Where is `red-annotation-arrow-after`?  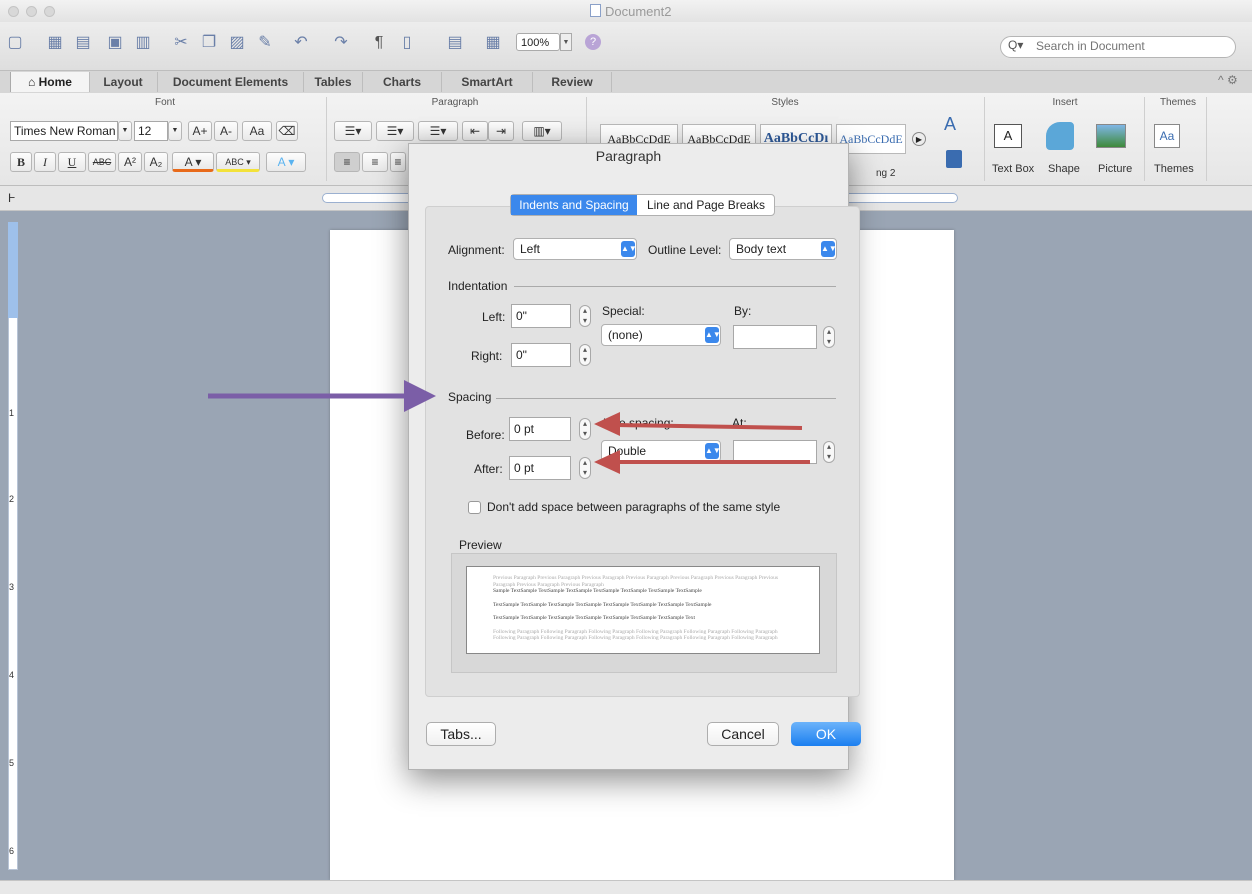 red-annotation-arrow-after is located at coordinates (702, 462).